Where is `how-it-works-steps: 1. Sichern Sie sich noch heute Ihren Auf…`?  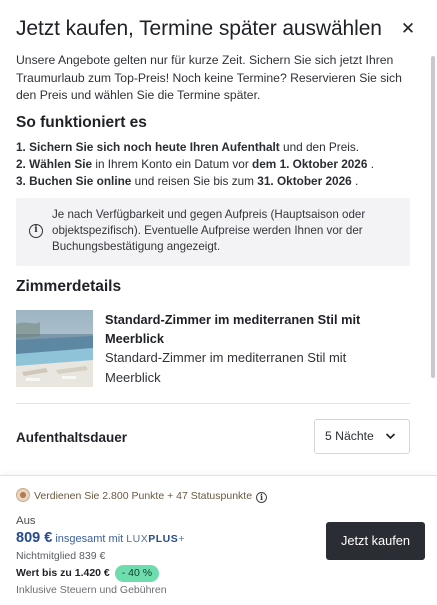 how-it-works-steps: 1. Sichern Sie sich noch heute Ihren Auf… is located at coordinates (213, 164).